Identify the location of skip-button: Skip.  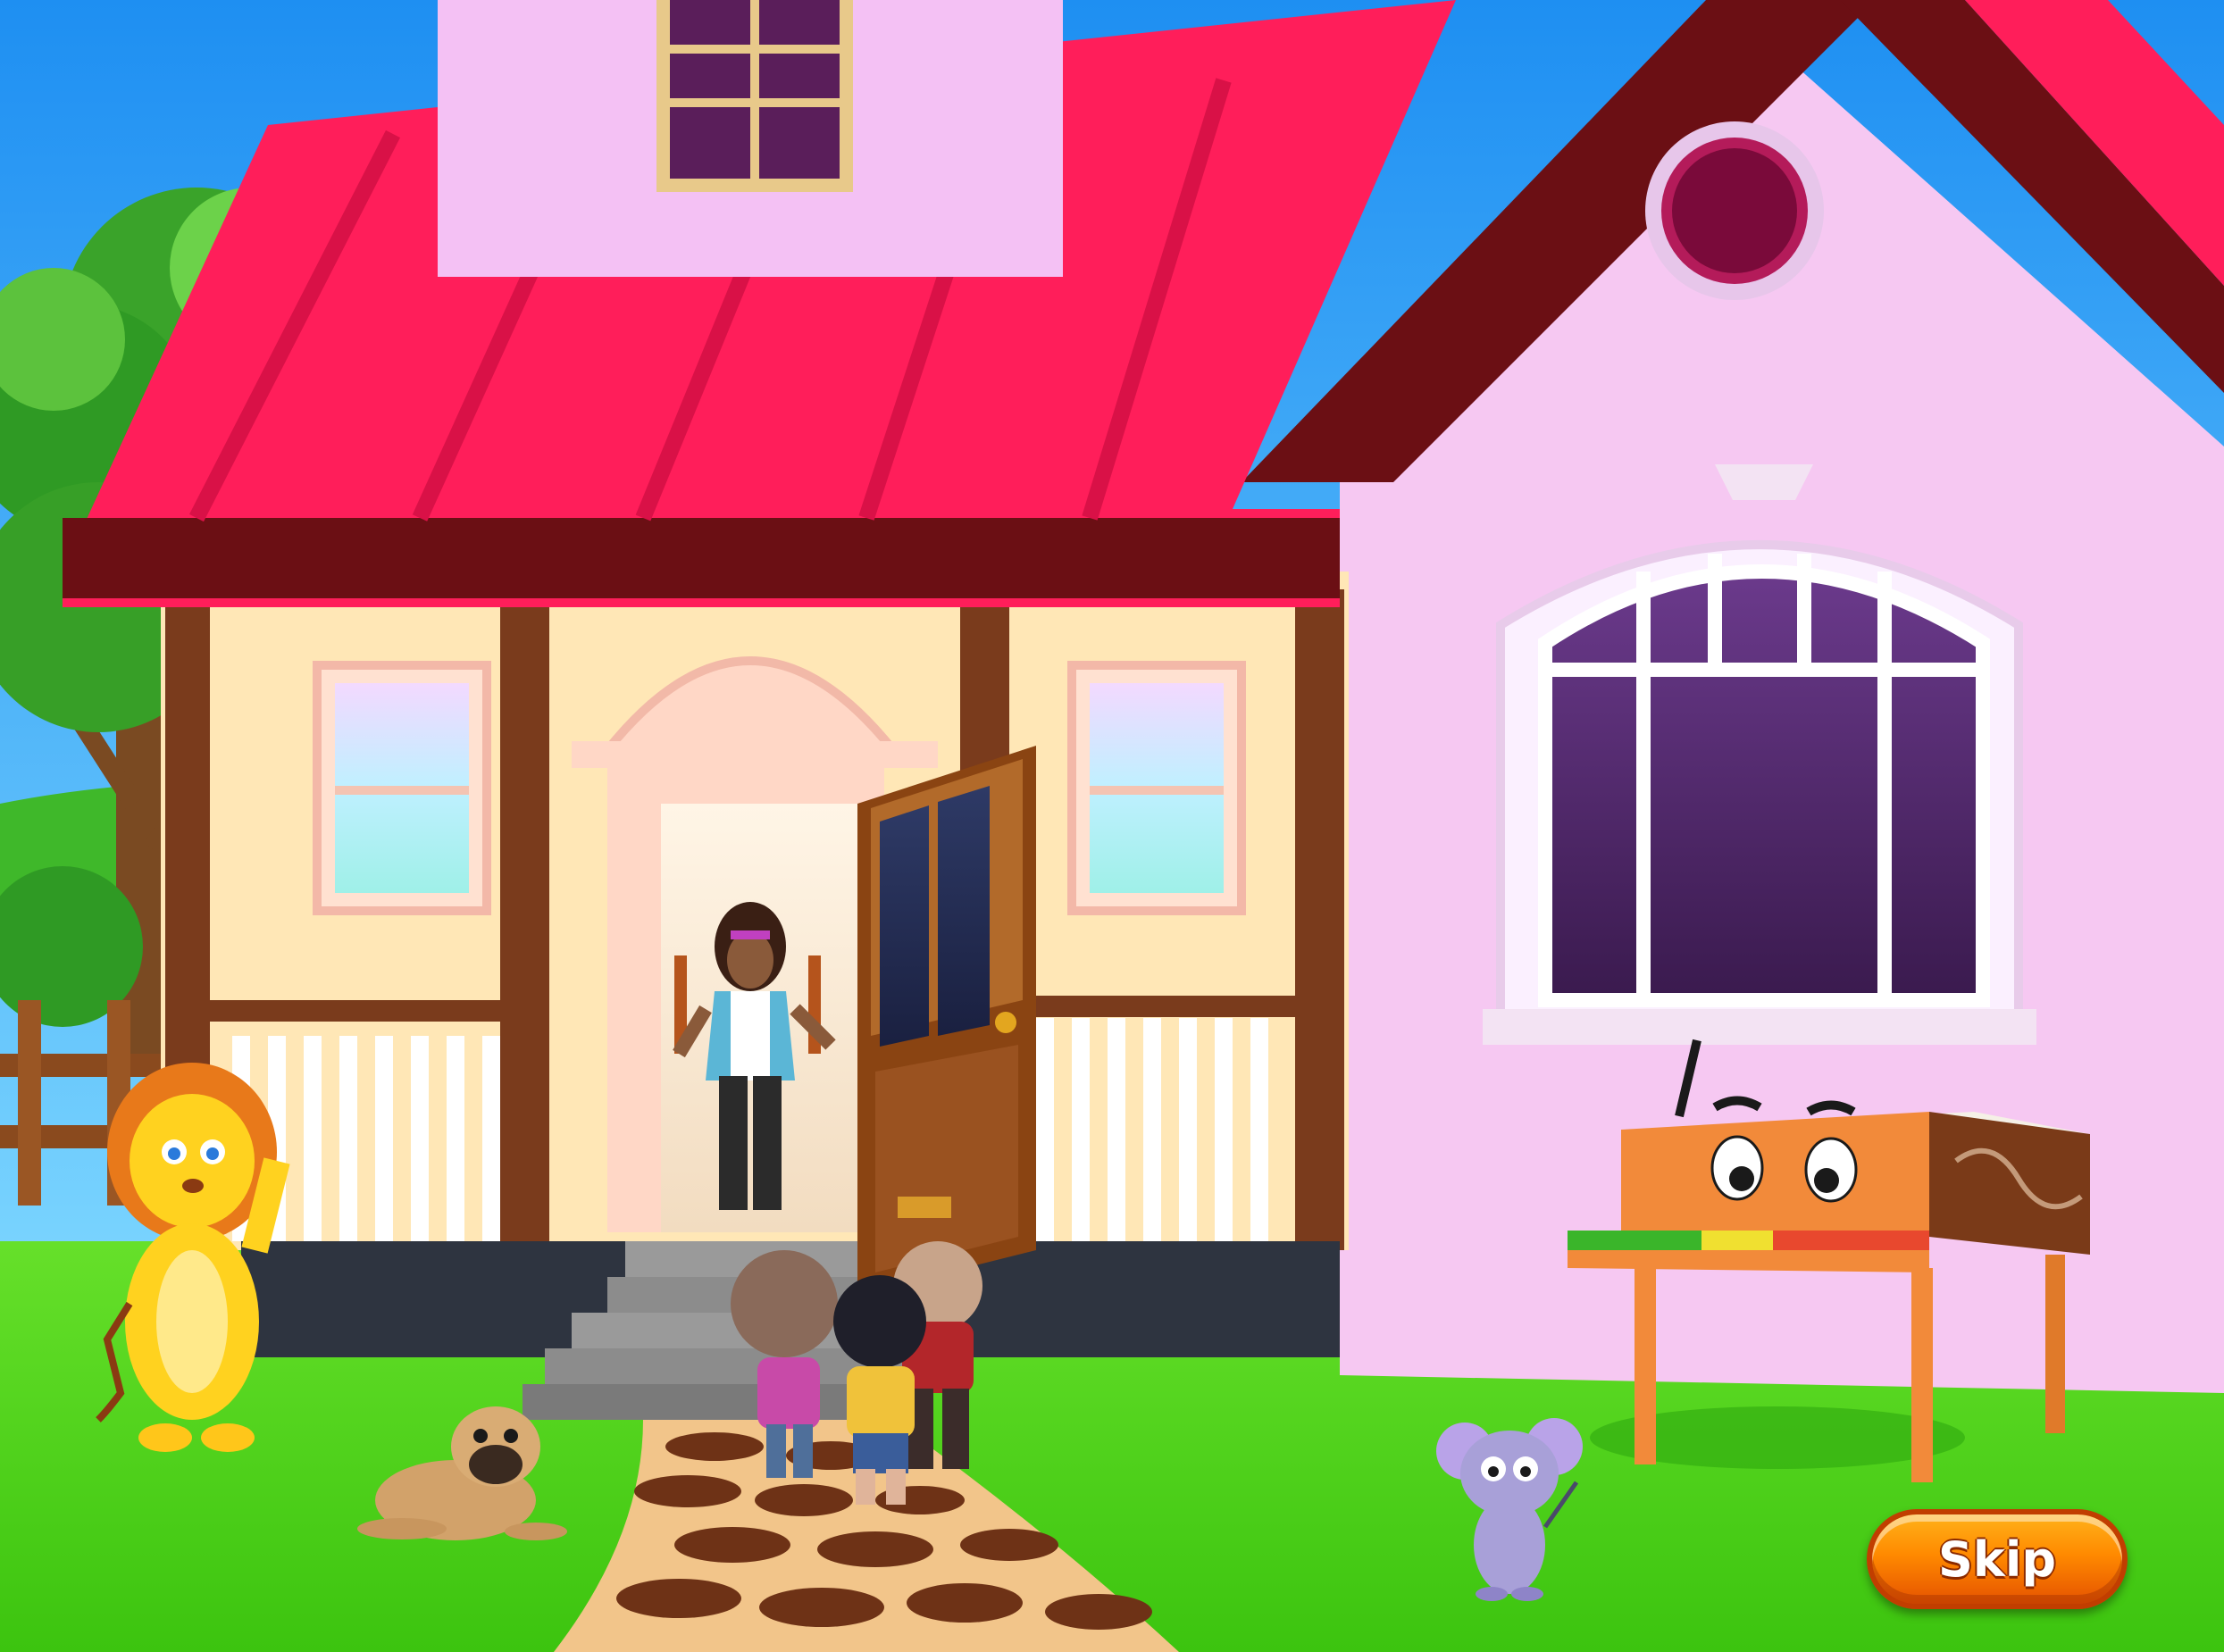
(1997, 1559).